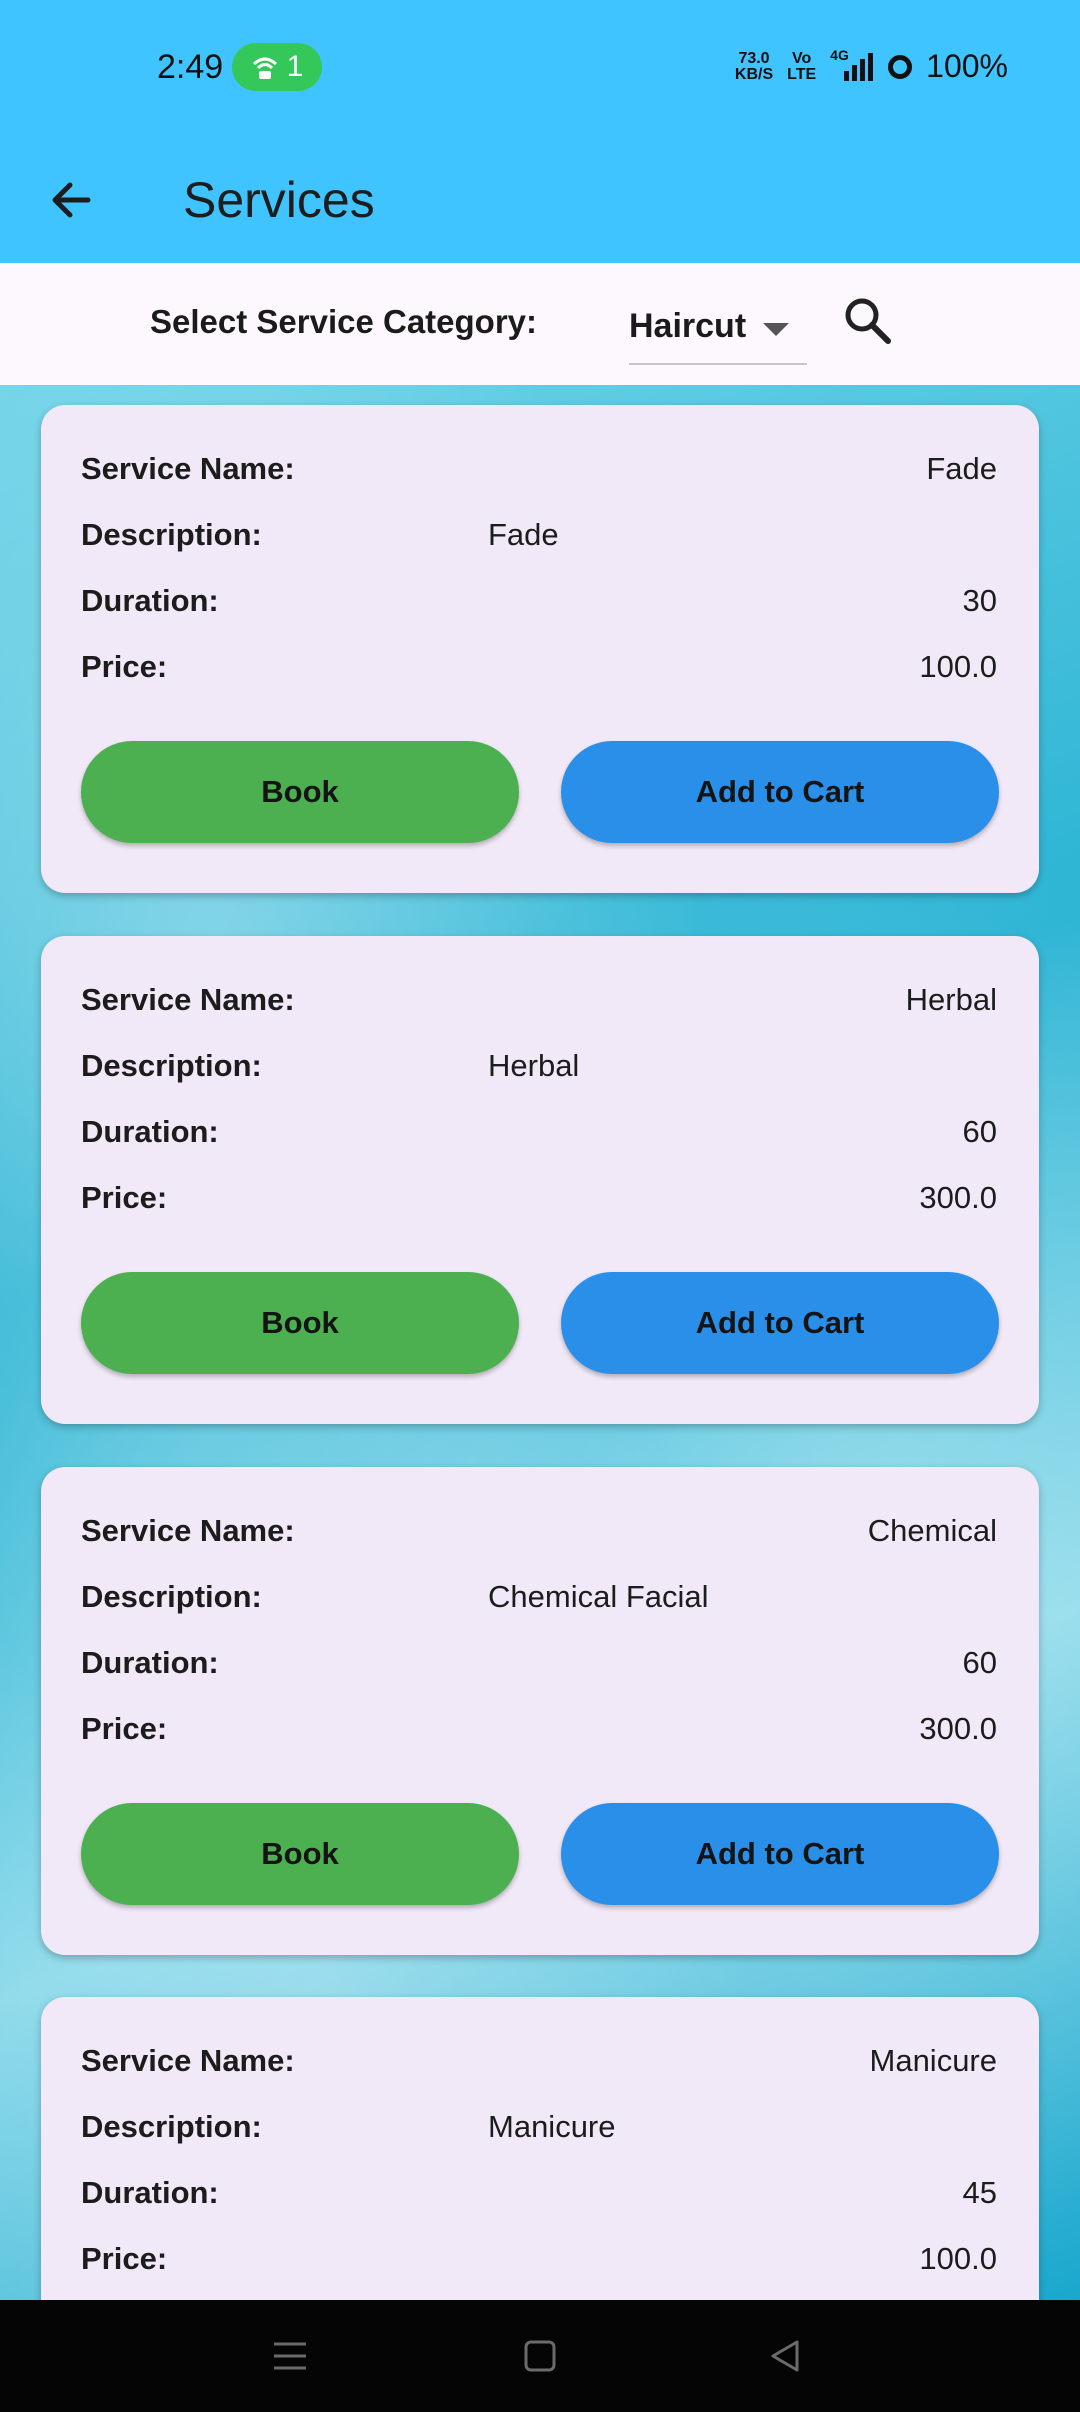 The height and width of the screenshot is (2412, 1080). I want to click on page-title: Services, so click(279, 200).